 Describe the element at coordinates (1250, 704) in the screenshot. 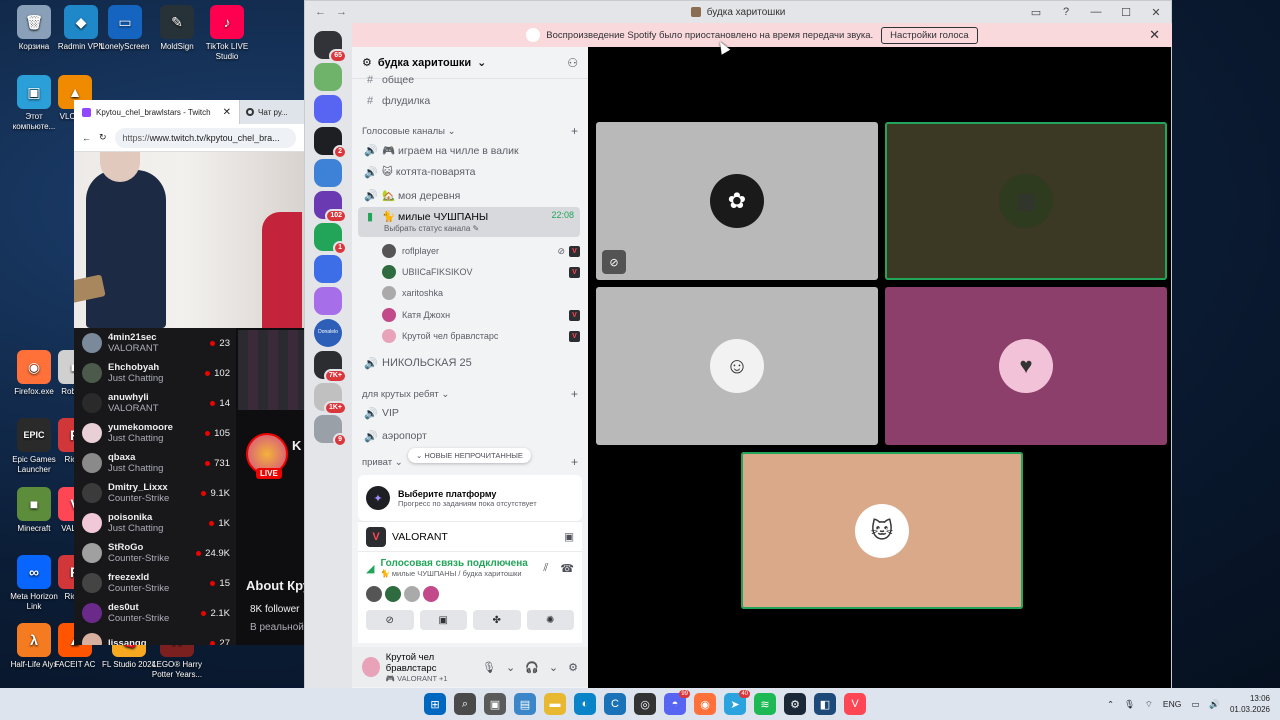

I see `clock: 13:06 01.03.2026` at that location.